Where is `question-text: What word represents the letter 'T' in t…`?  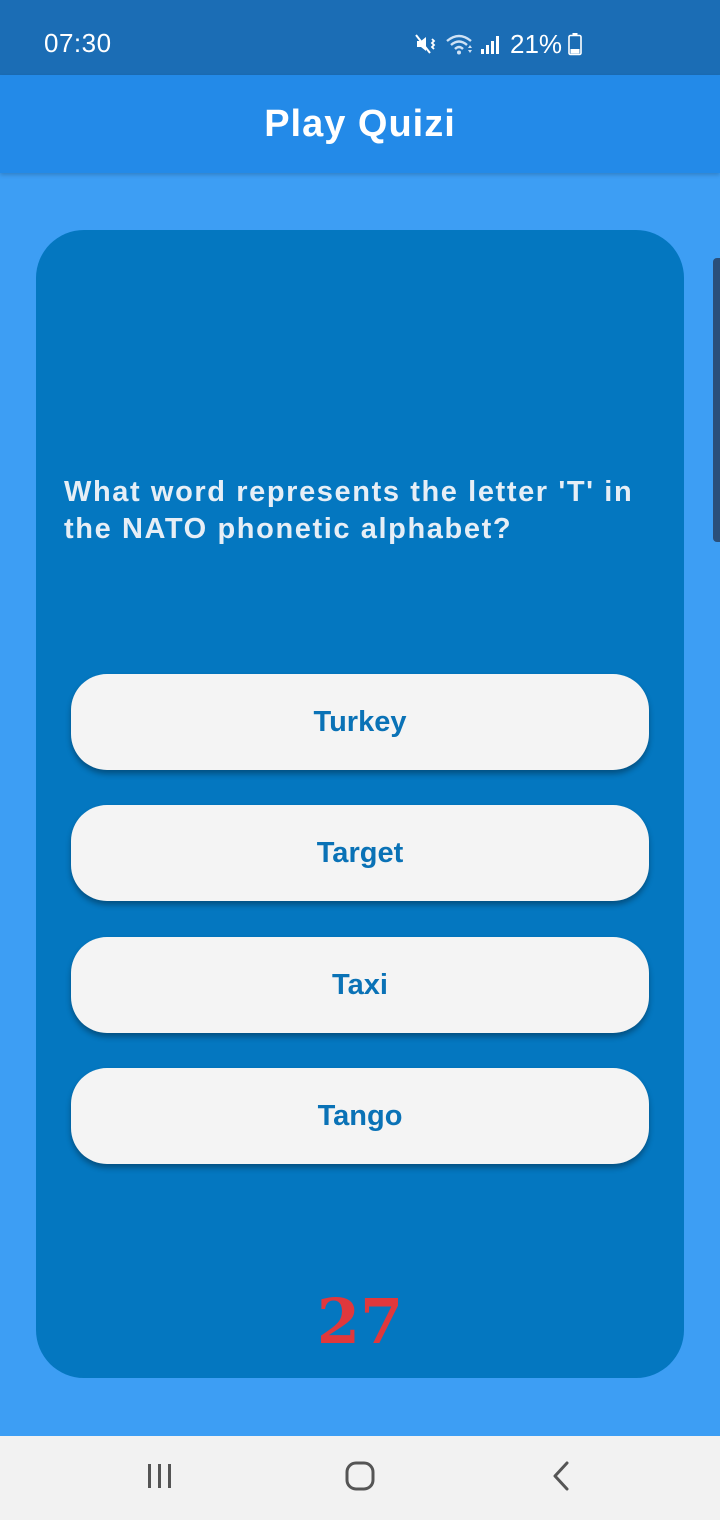 question-text: What word represents the letter 'T' in t… is located at coordinates (349, 510).